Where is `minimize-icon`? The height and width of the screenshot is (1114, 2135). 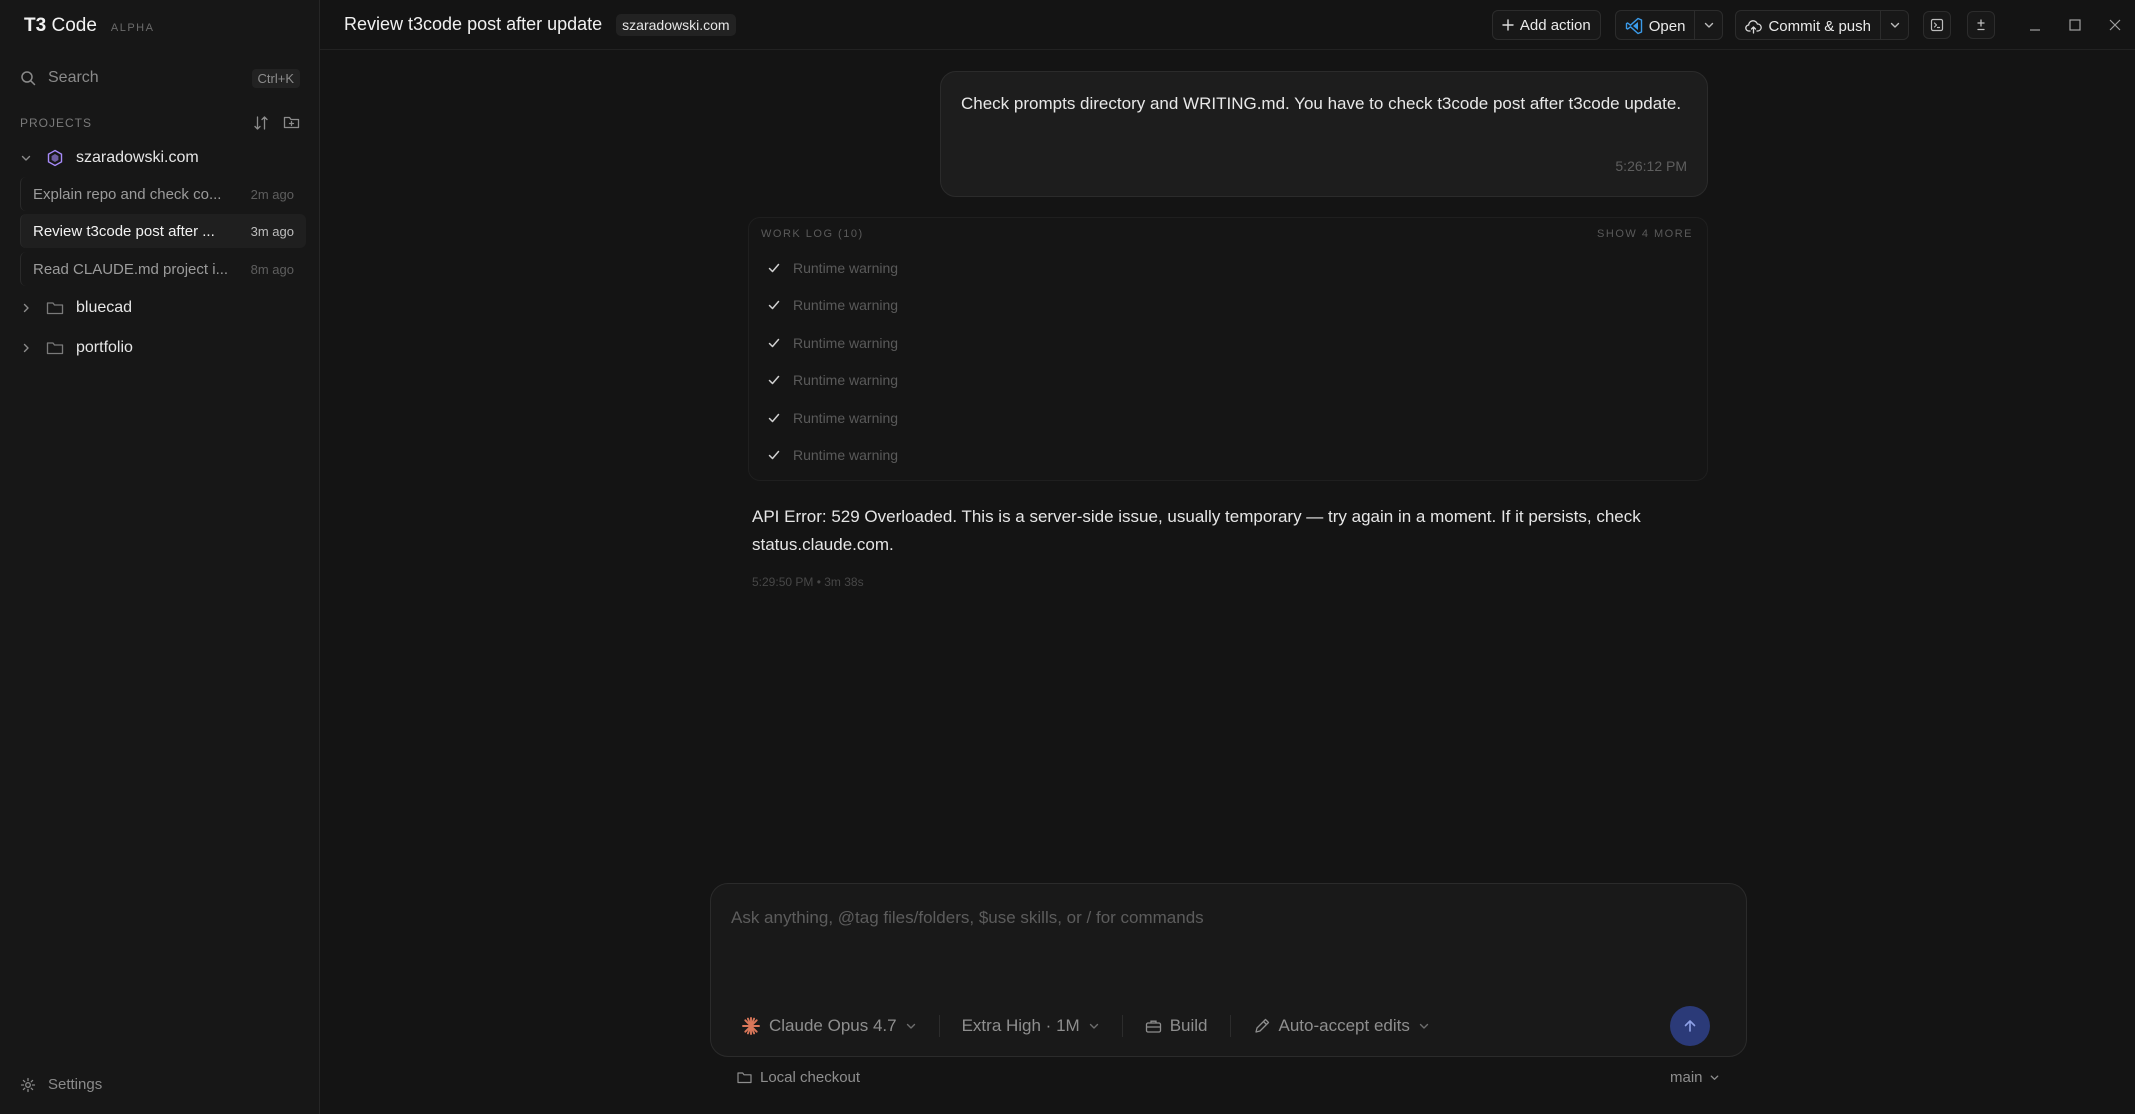 minimize-icon is located at coordinates (2035, 30).